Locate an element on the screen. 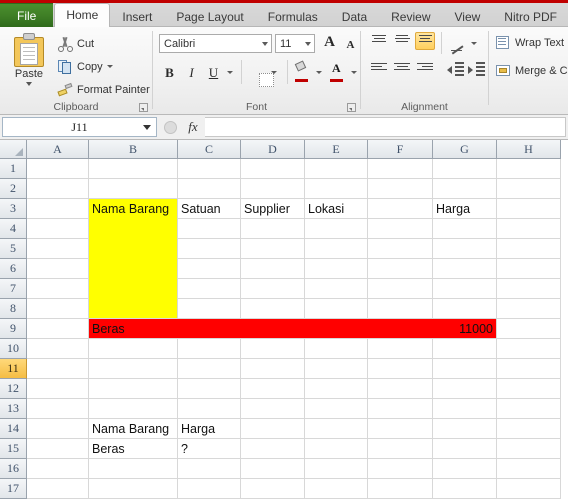 The width and height of the screenshot is (568, 504). ribbon-tab-insert: Insert is located at coordinates (137, 16).